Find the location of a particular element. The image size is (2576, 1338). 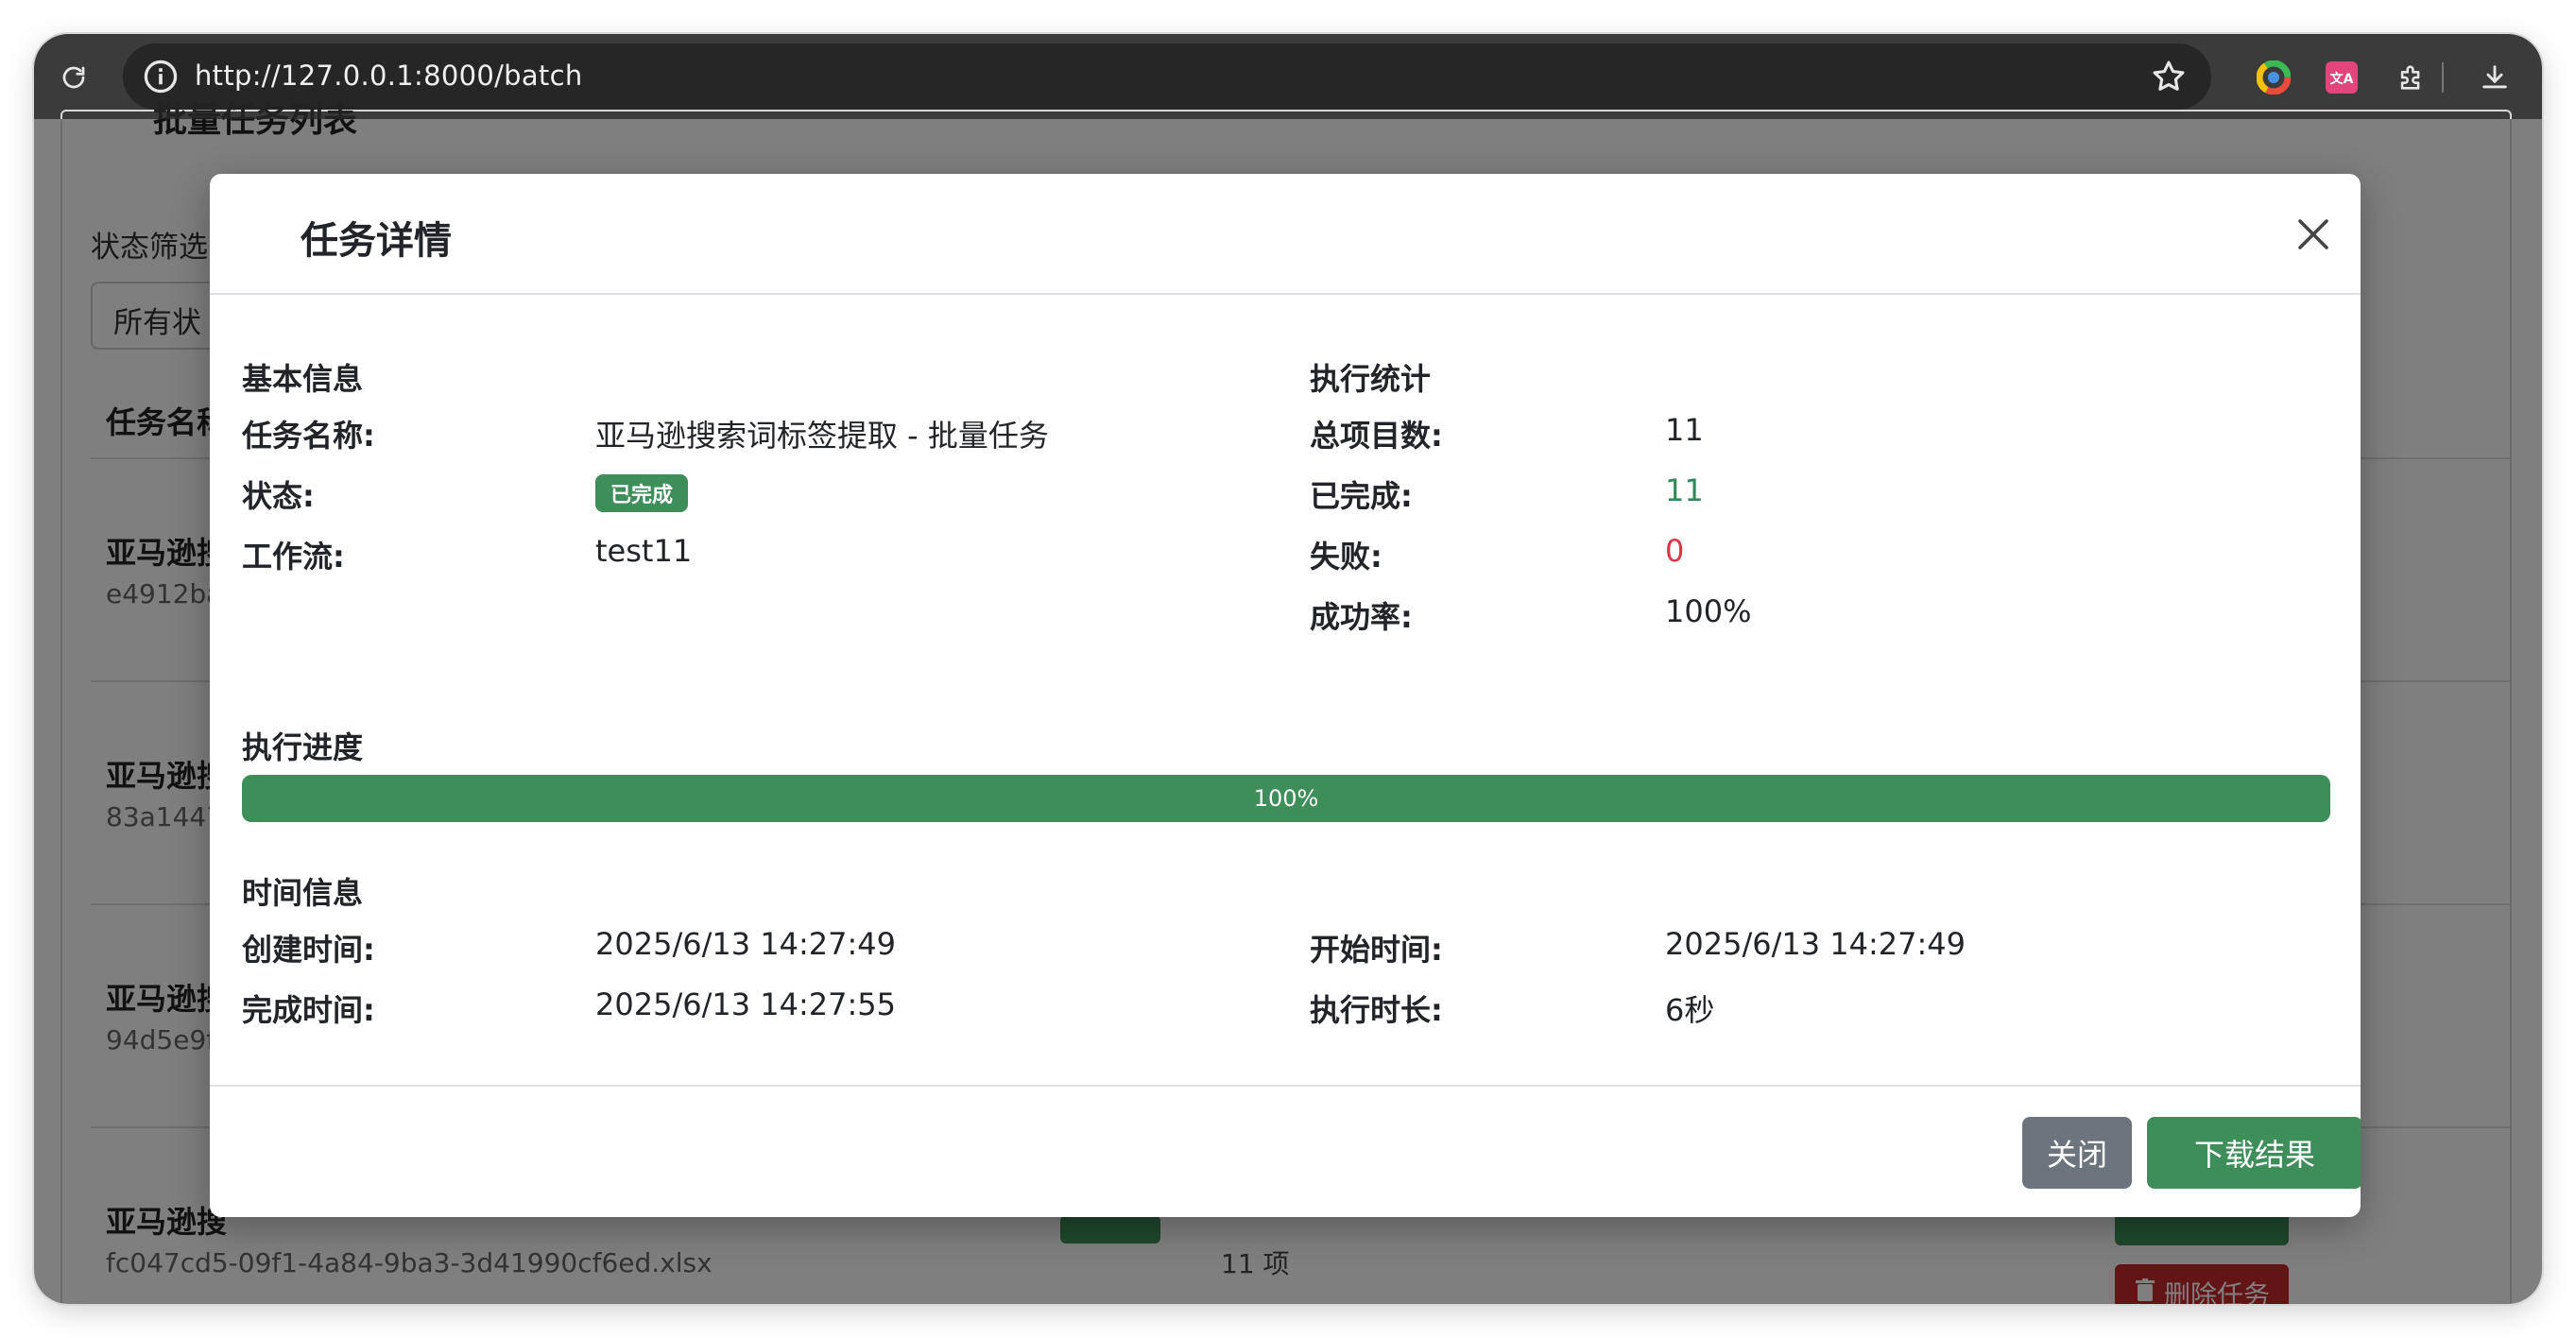

total-items-label: 总项目数: is located at coordinates (1376, 436).